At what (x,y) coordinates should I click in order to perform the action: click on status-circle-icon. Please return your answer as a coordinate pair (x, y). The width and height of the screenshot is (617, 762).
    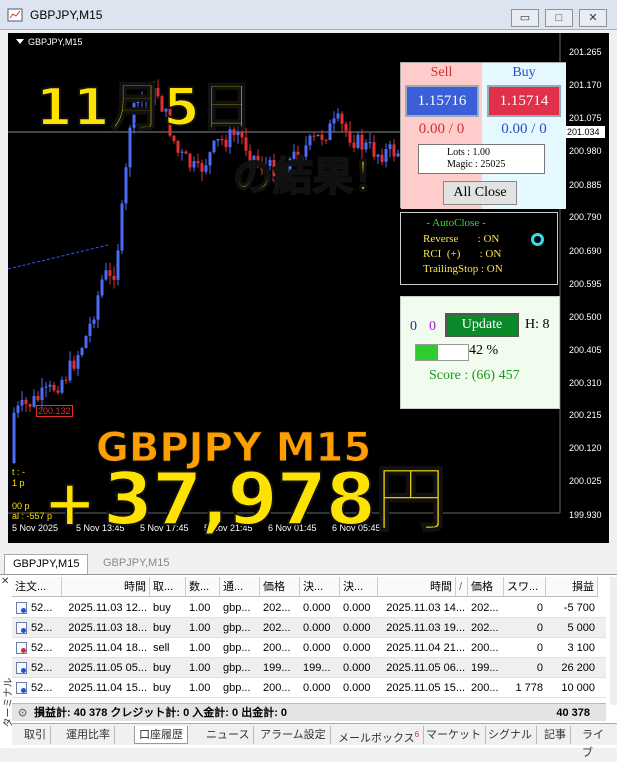
    Looking at the image, I should click on (537, 239).